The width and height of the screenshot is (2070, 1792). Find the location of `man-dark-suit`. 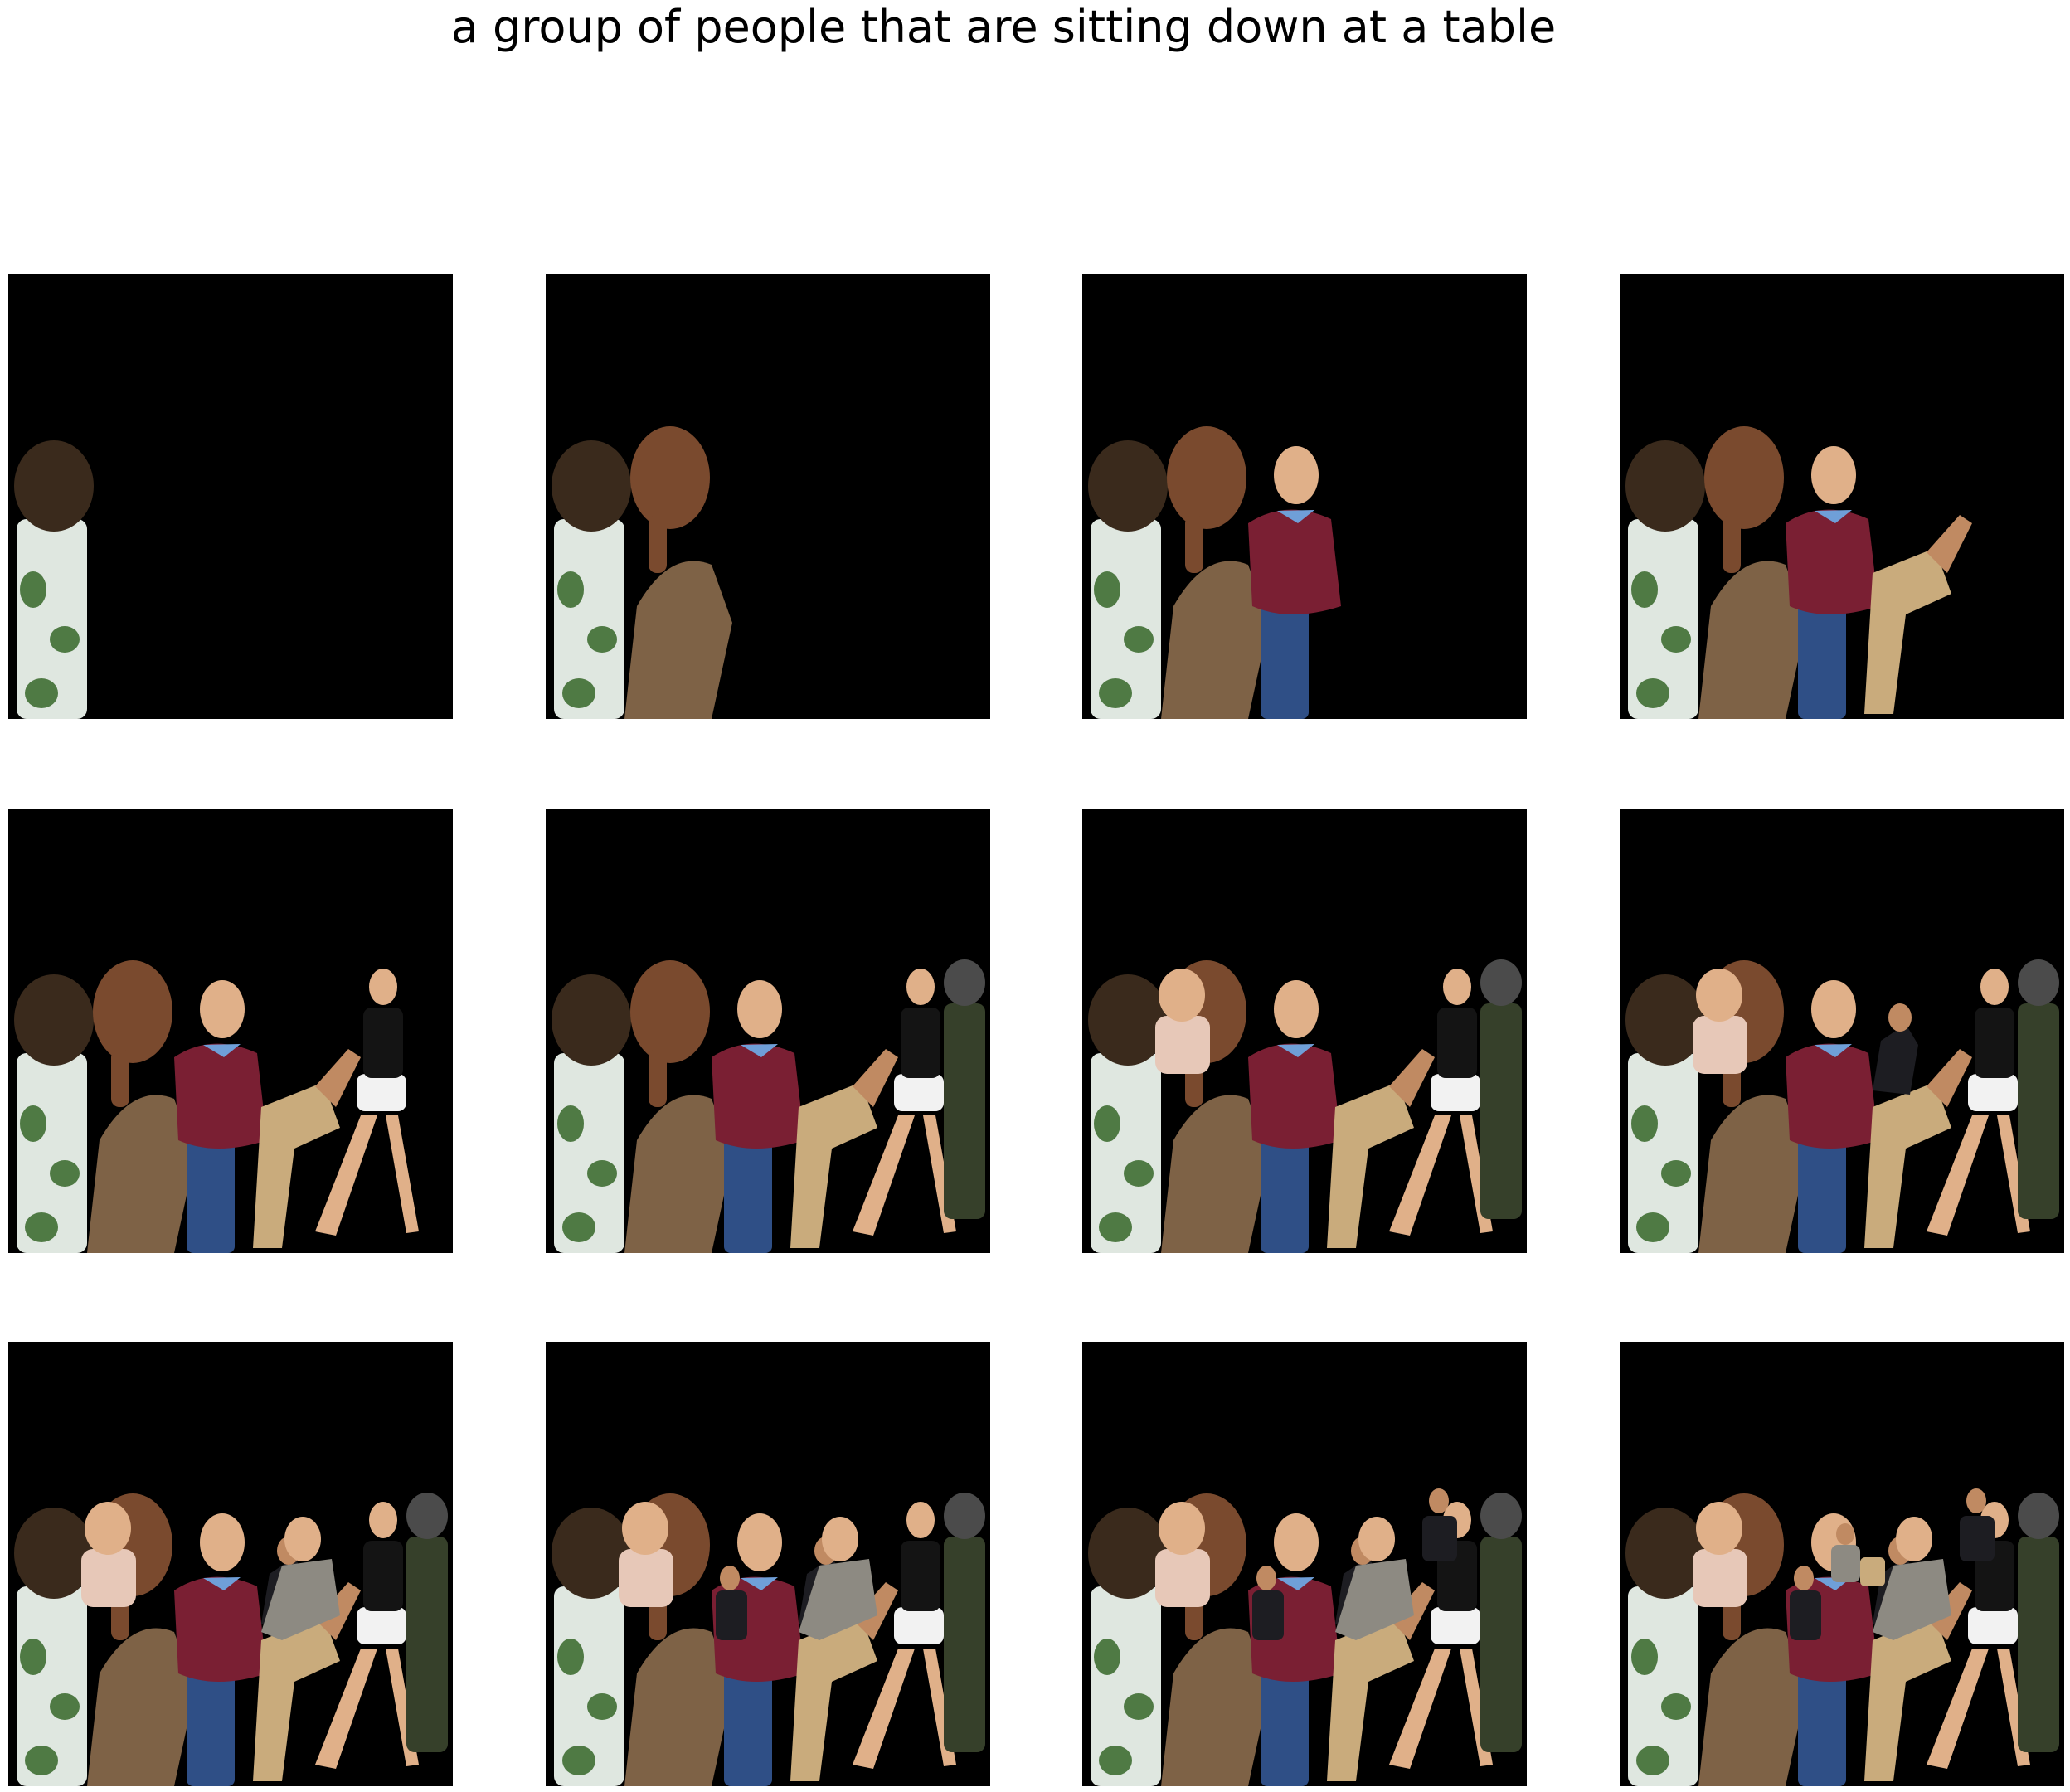

man-dark-suit is located at coordinates (1896, 1049).